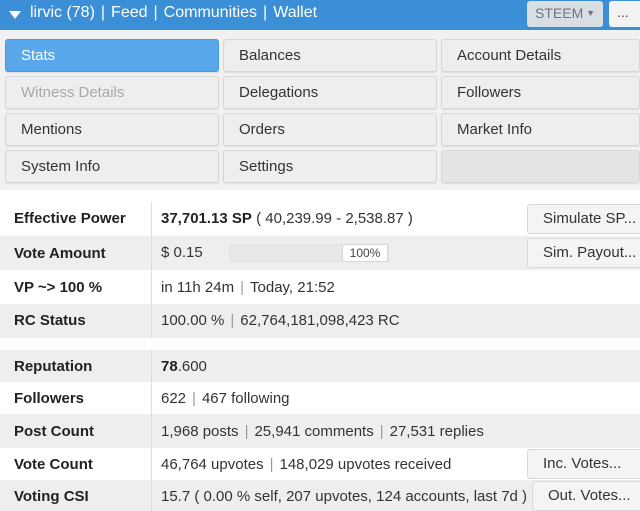 Image resolution: width=640 pixels, height=511 pixels. What do you see at coordinates (330, 129) in the screenshot?
I see `tab-orders: Orders` at bounding box center [330, 129].